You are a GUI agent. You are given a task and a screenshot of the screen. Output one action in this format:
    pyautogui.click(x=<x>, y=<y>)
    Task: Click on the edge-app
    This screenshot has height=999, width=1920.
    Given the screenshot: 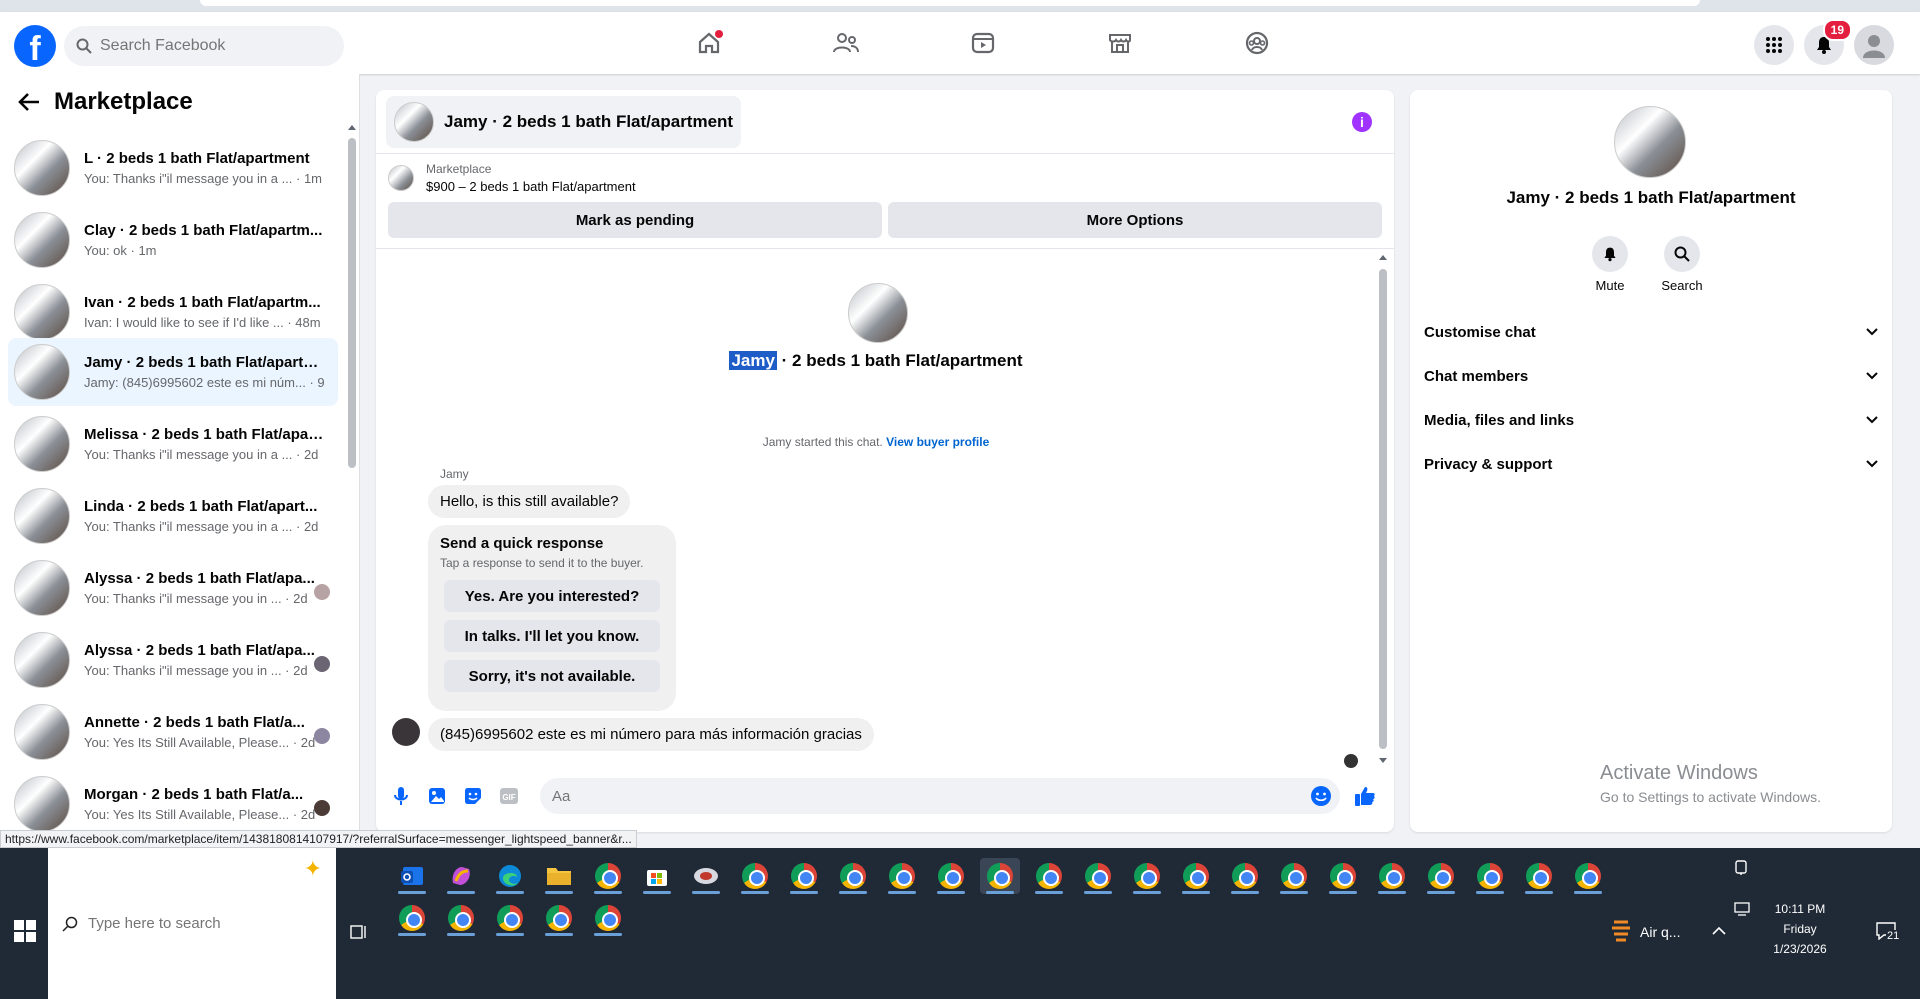 What is the action you would take?
    pyautogui.click(x=510, y=876)
    